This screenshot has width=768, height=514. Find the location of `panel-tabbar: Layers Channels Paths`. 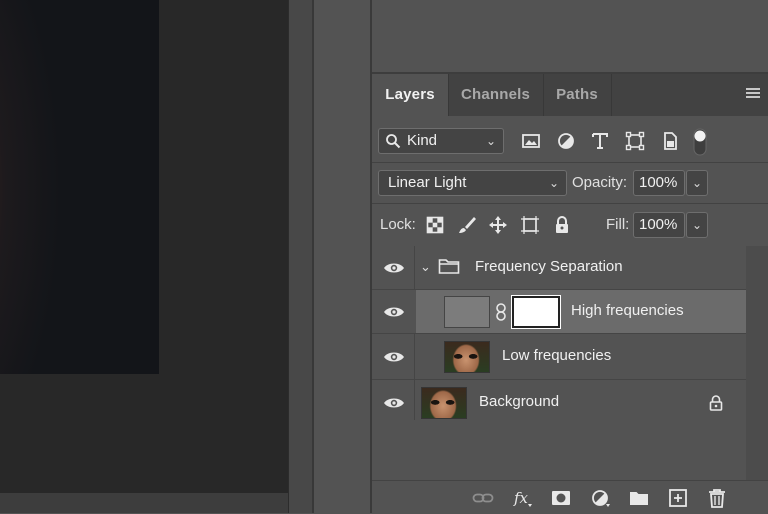

panel-tabbar: Layers Channels Paths is located at coordinates (570, 95).